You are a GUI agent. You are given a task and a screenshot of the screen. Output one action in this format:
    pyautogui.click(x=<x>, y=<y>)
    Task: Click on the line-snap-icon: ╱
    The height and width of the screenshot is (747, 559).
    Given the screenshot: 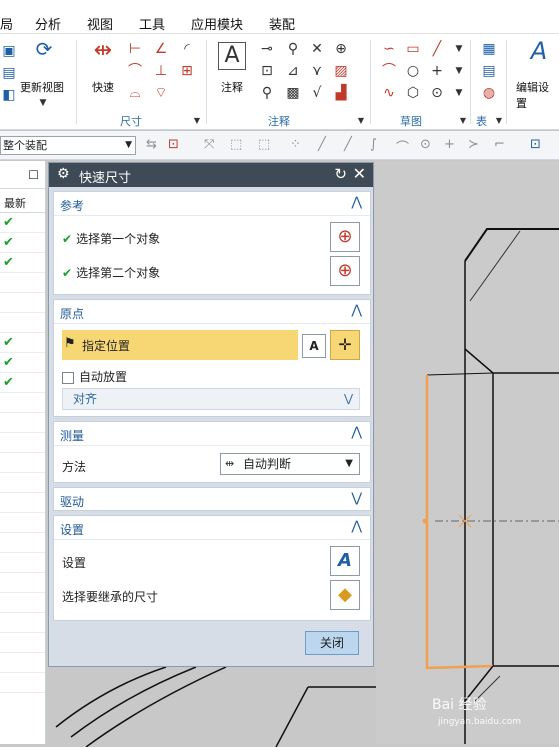 What is the action you would take?
    pyautogui.click(x=322, y=144)
    